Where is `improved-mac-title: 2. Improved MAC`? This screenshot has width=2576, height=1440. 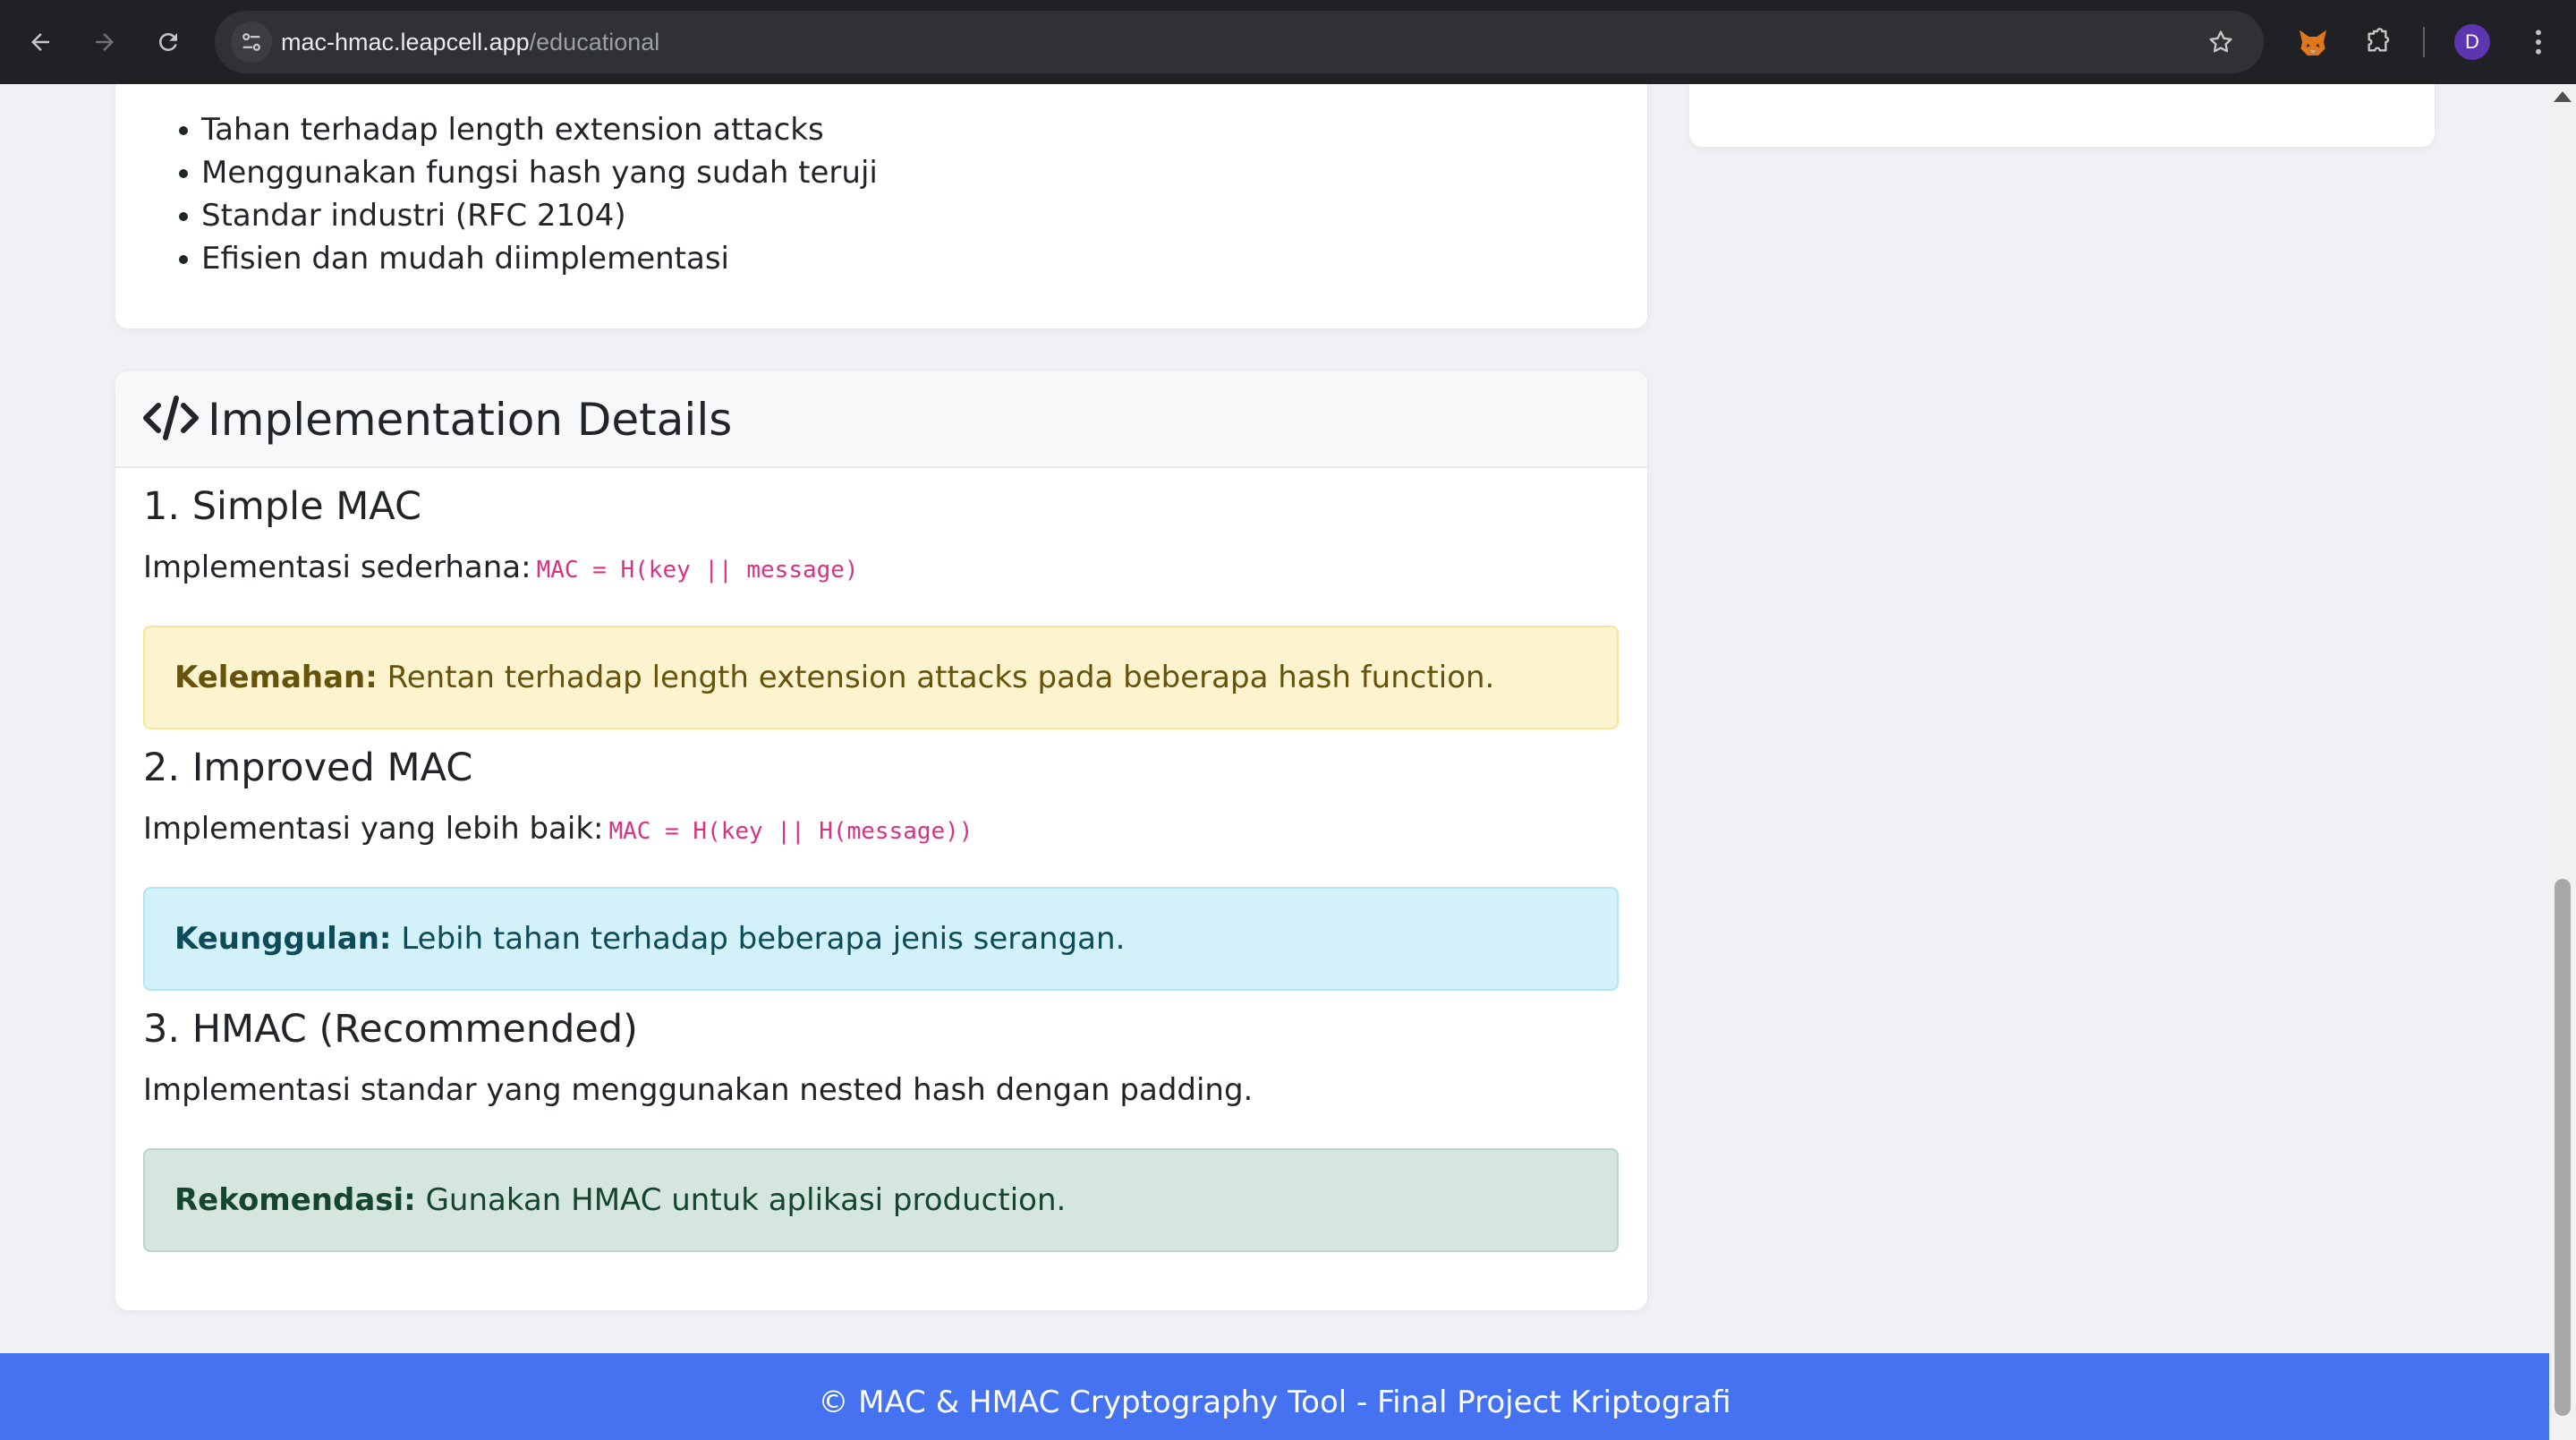 improved-mac-title: 2. Improved MAC is located at coordinates (308, 768).